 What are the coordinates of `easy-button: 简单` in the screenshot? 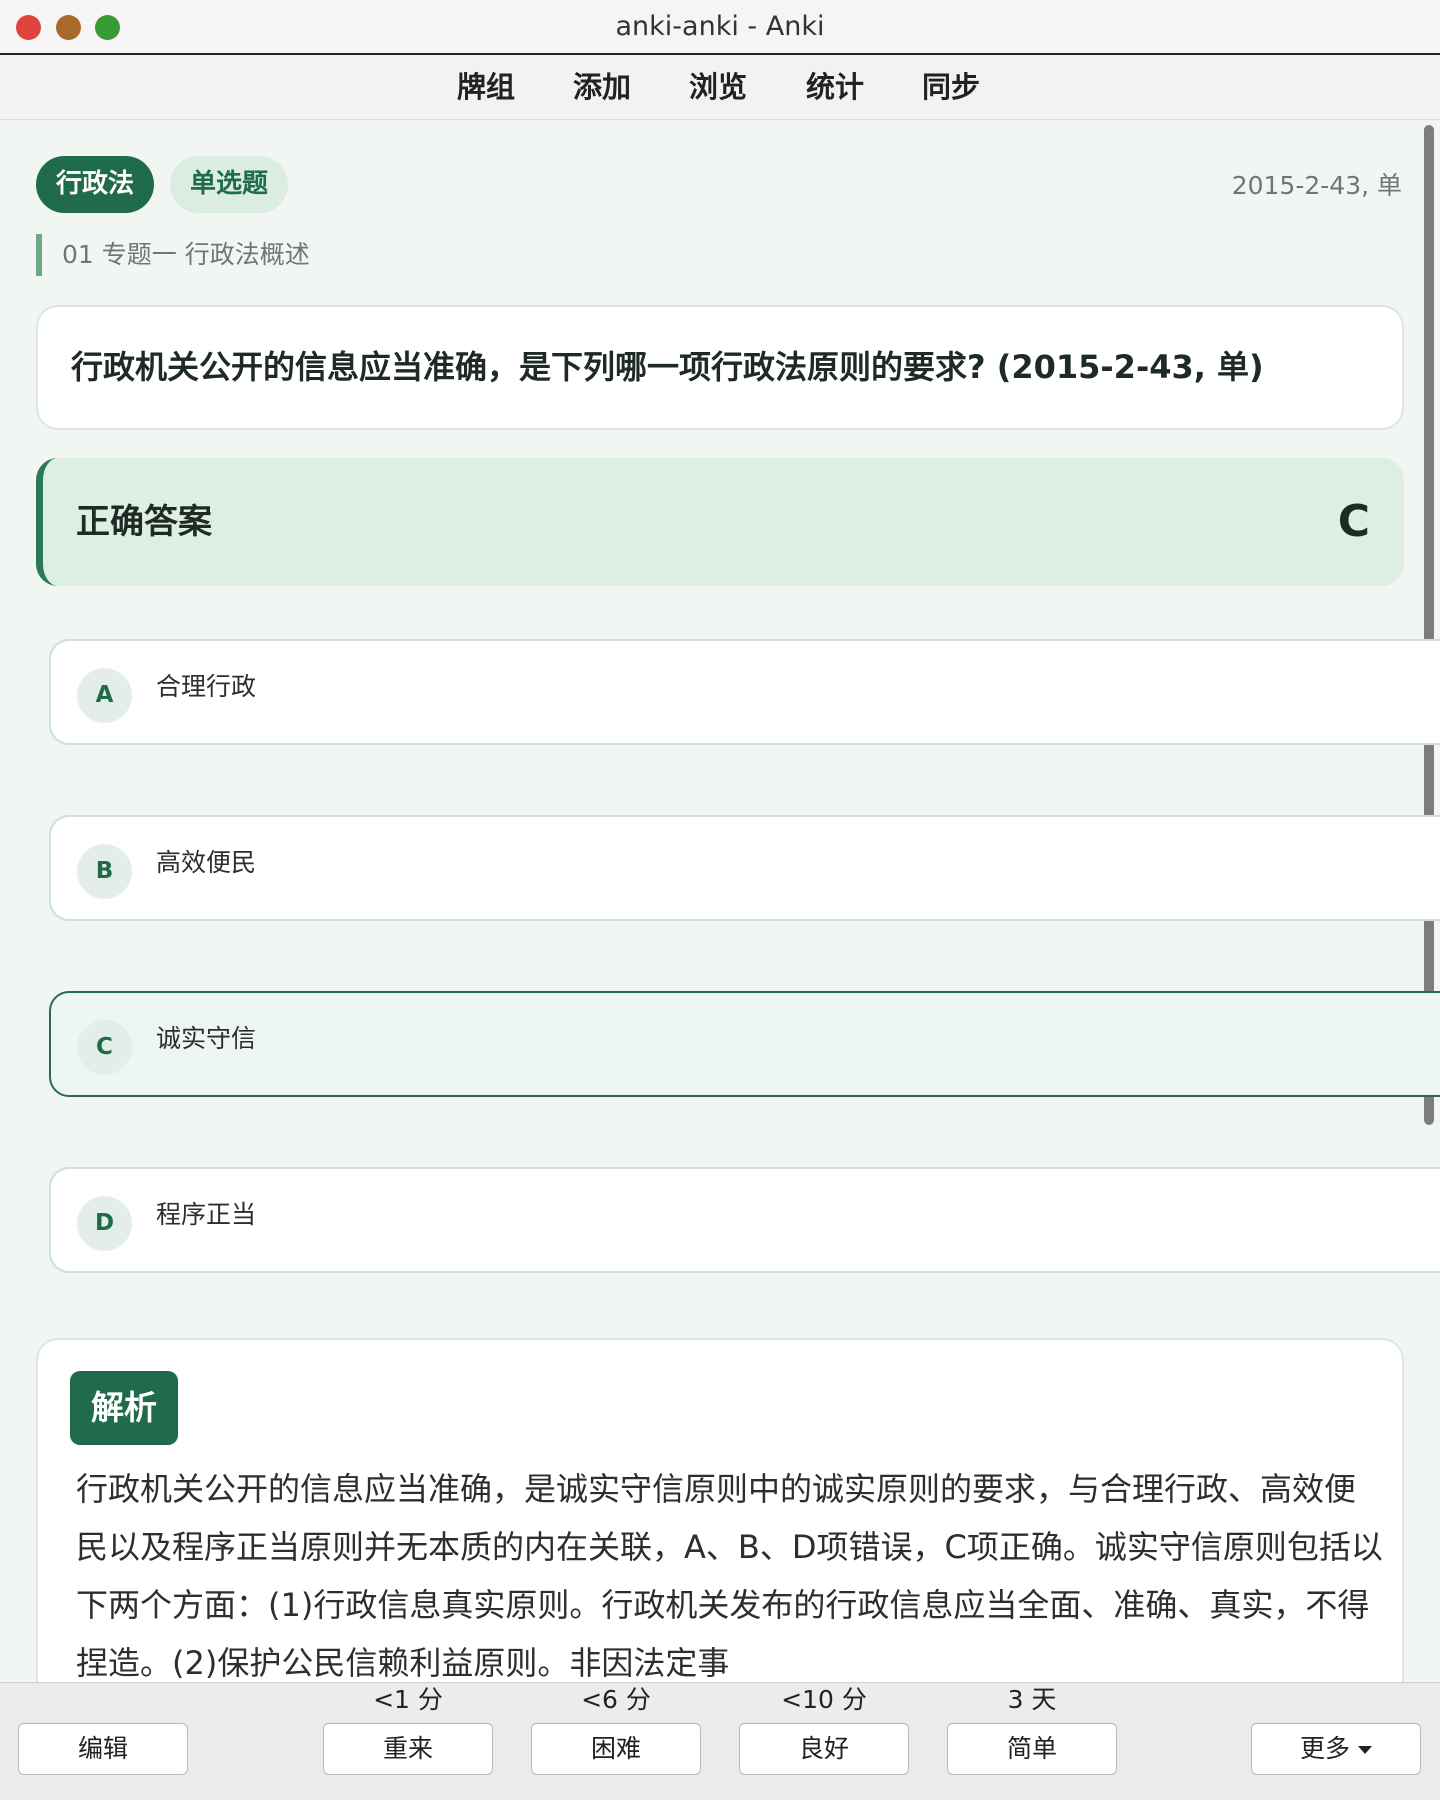 It's located at (1032, 1749).